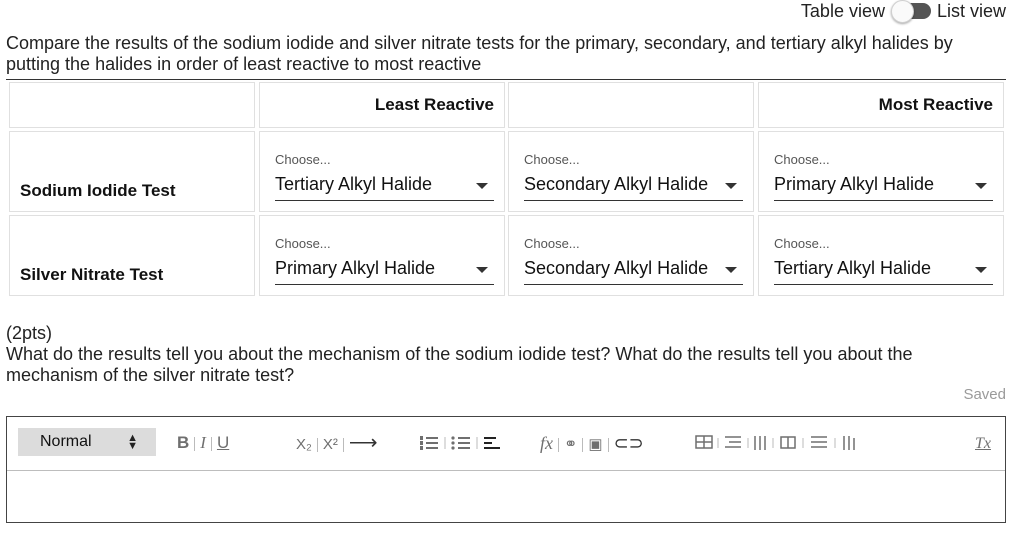  I want to click on header-corner-cell, so click(132, 105).